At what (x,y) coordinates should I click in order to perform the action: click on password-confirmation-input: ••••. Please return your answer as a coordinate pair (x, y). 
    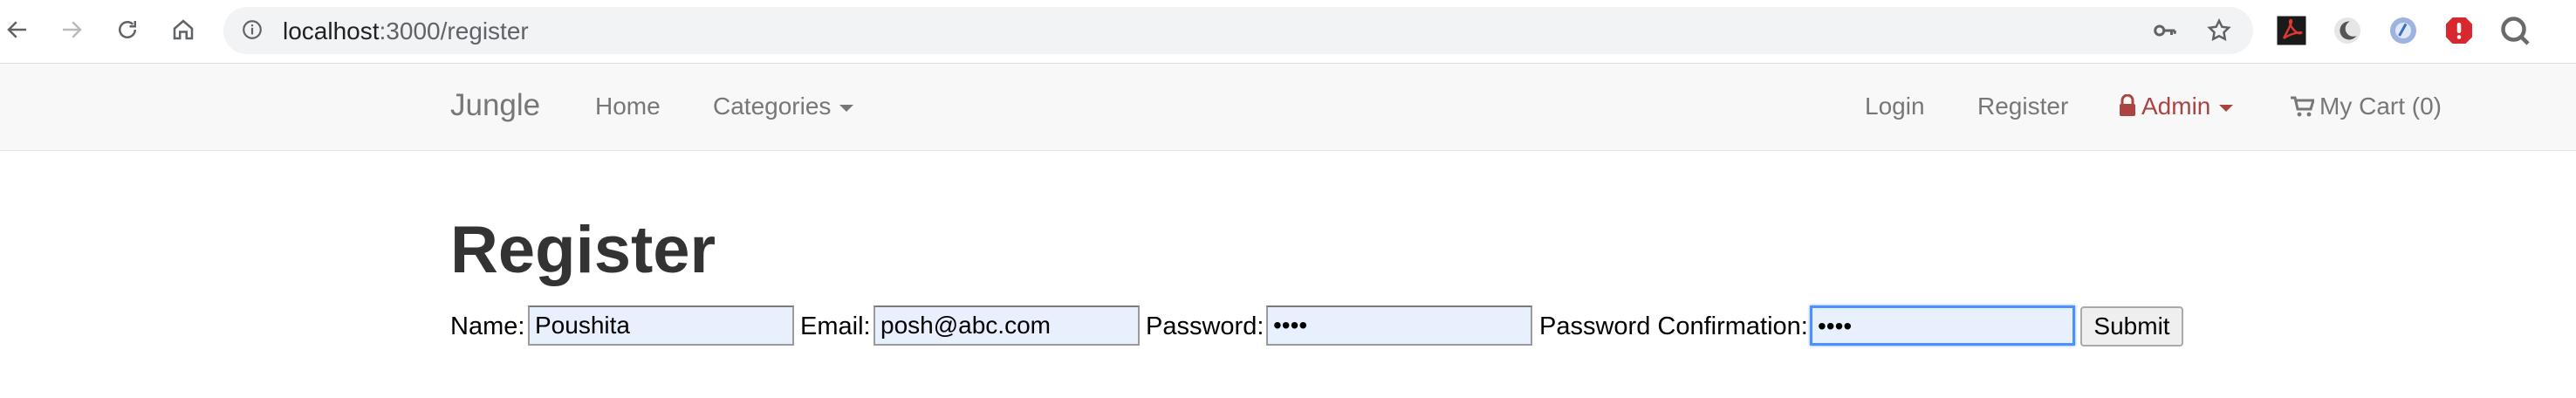
    Looking at the image, I should click on (1943, 326).